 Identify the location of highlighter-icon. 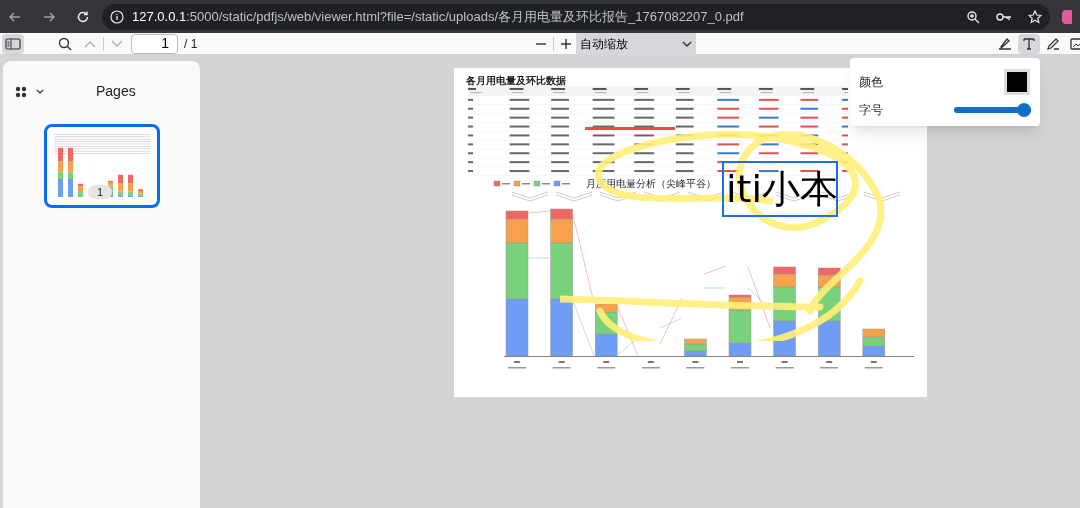
(1005, 44).